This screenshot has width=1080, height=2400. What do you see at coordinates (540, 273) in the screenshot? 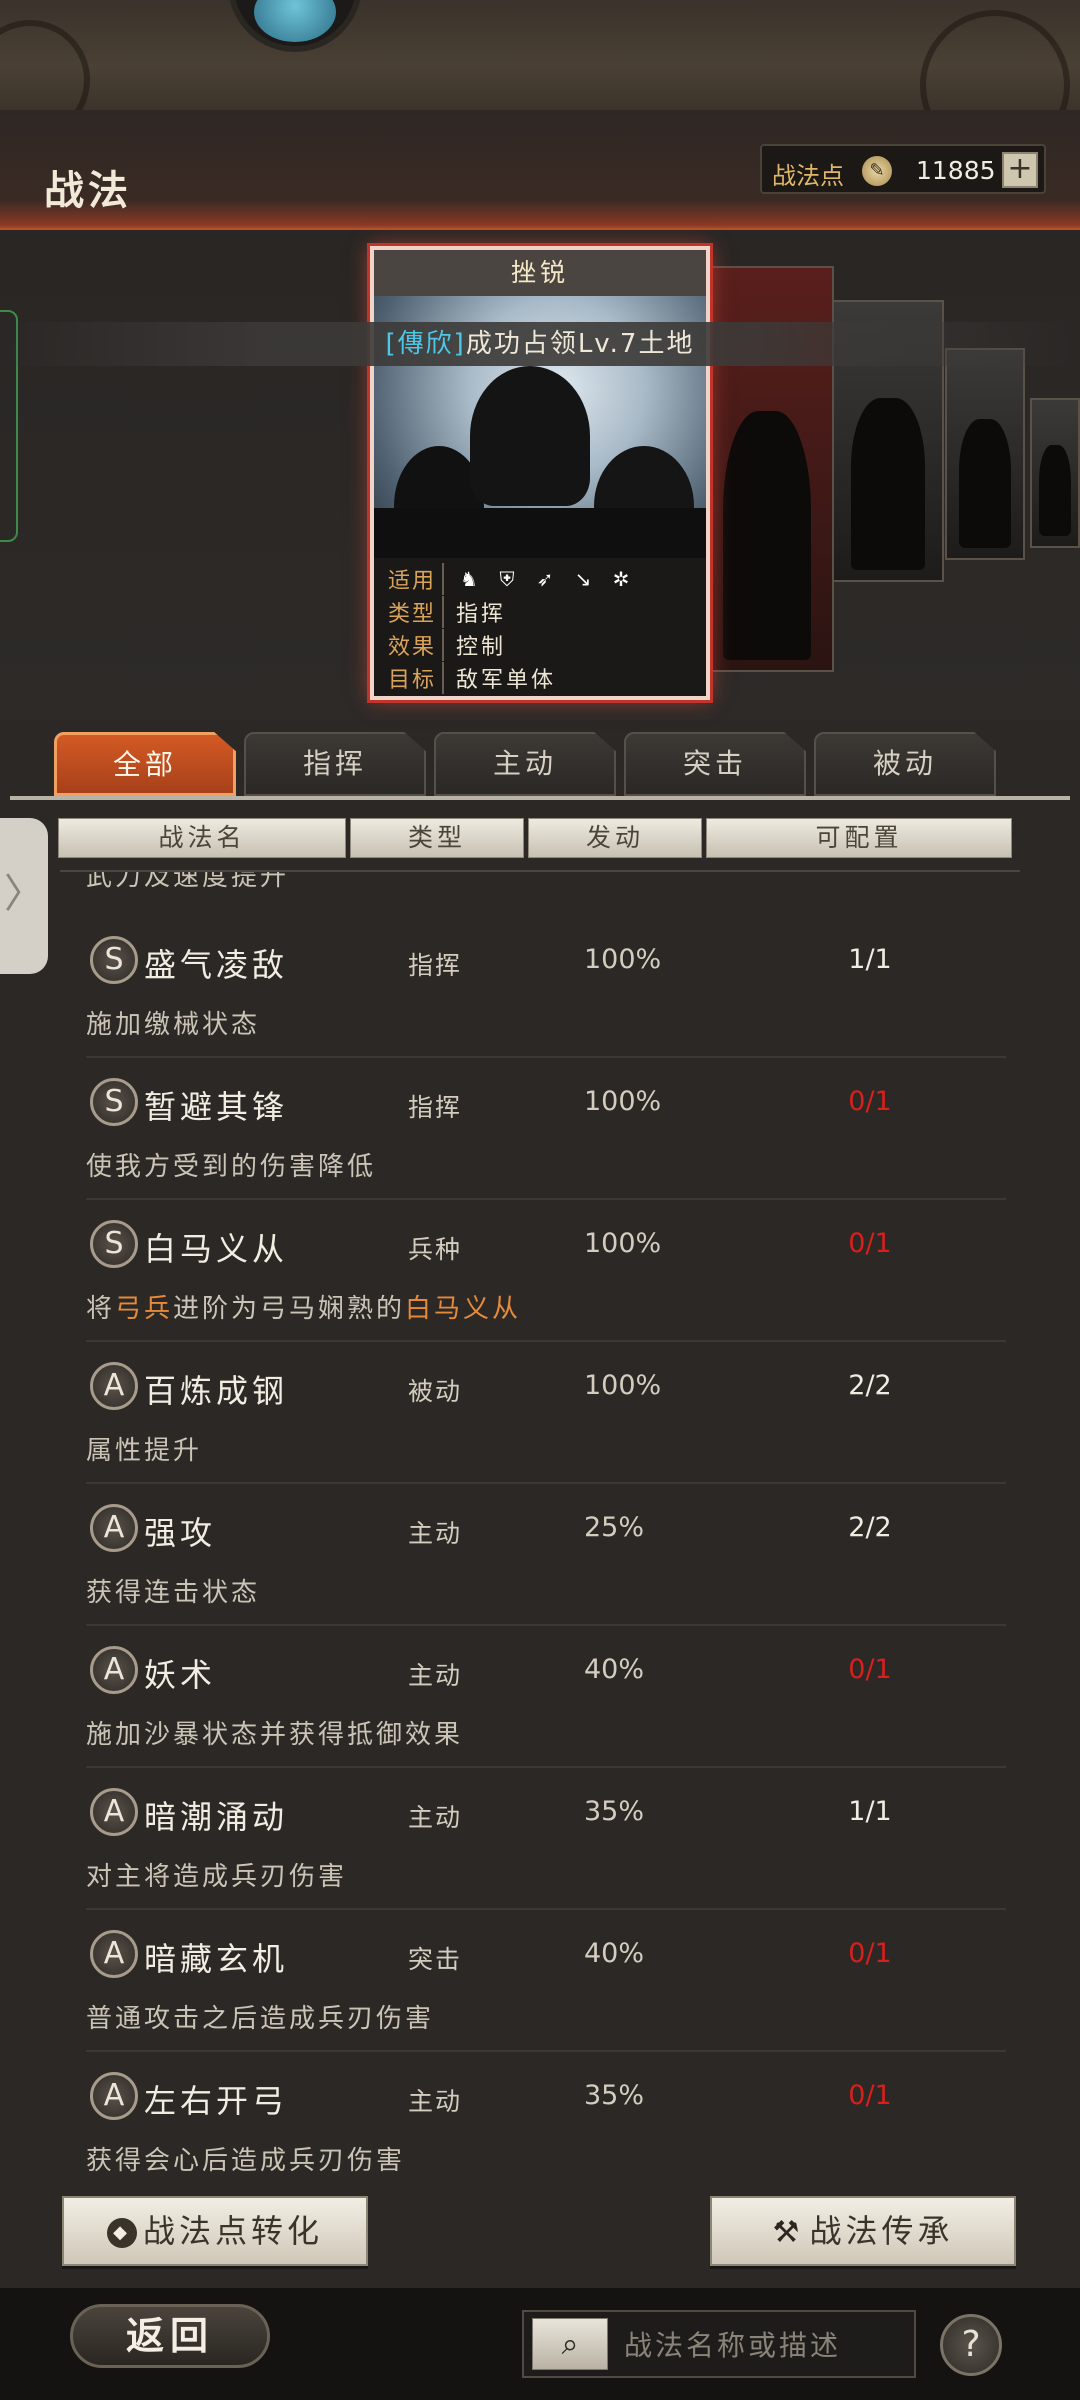
I see `card-title: 挫锐` at bounding box center [540, 273].